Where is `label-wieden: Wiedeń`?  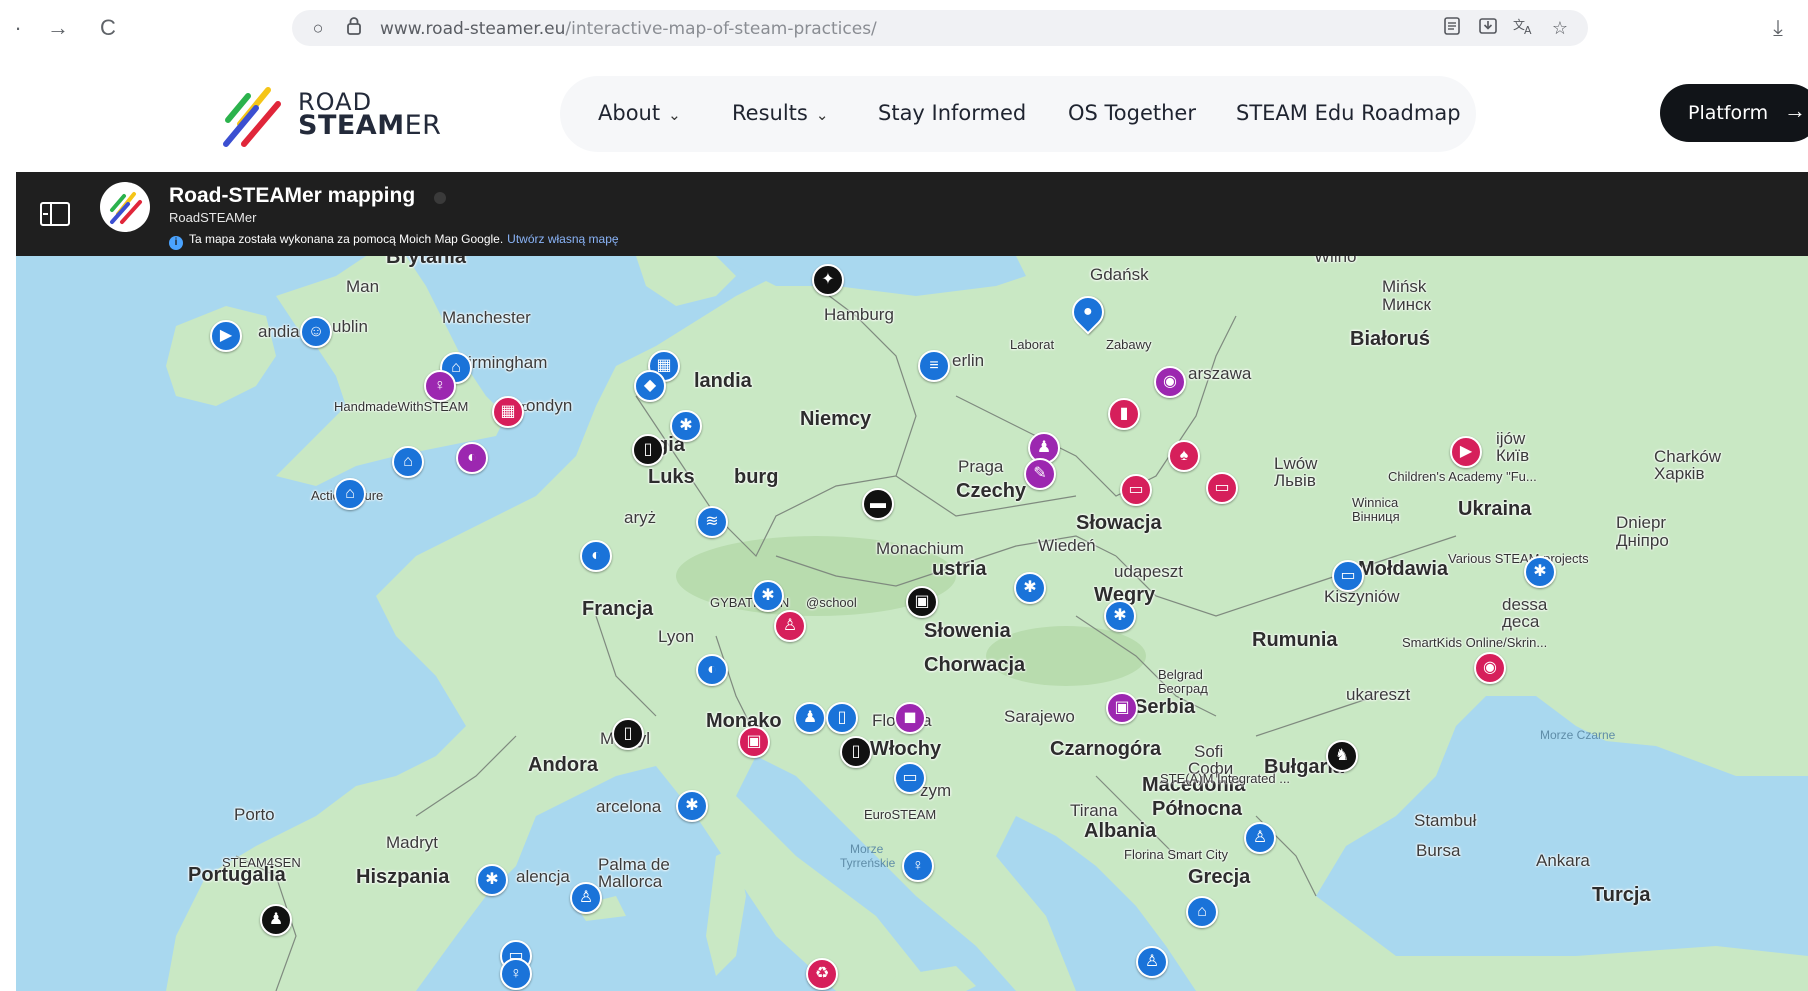 label-wieden: Wiedeń is located at coordinates (1067, 545).